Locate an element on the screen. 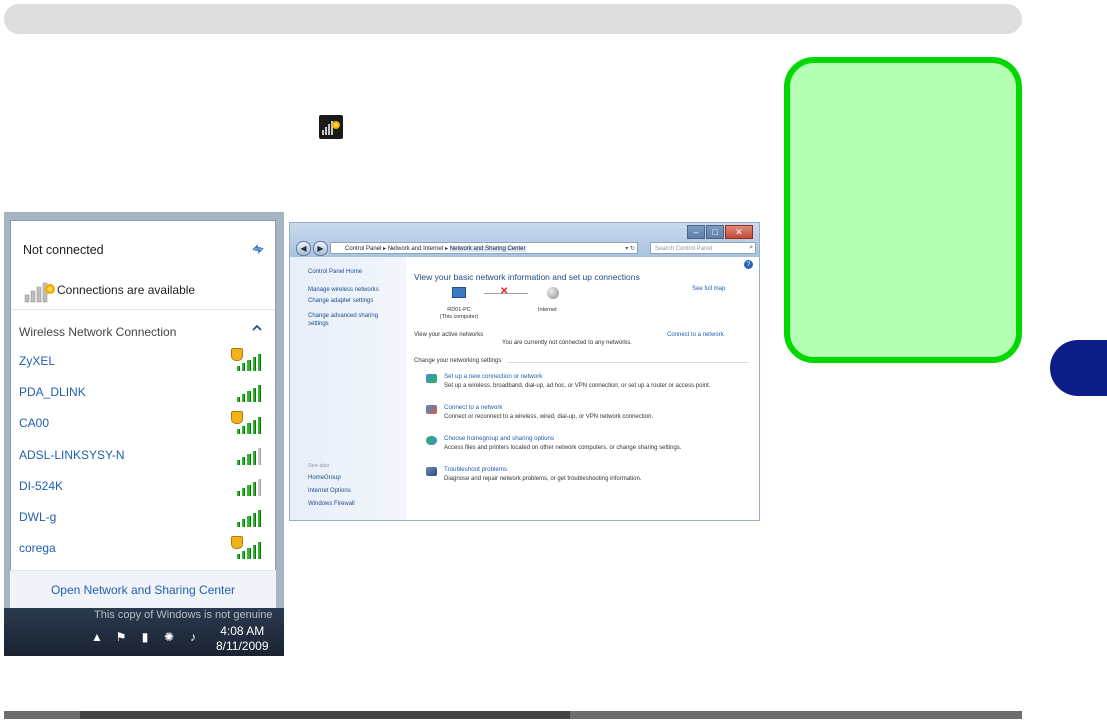 This screenshot has width=1107, height=721. system-tray: ▲ ⚑ ▮ ✺ ♪ is located at coordinates (145, 637).